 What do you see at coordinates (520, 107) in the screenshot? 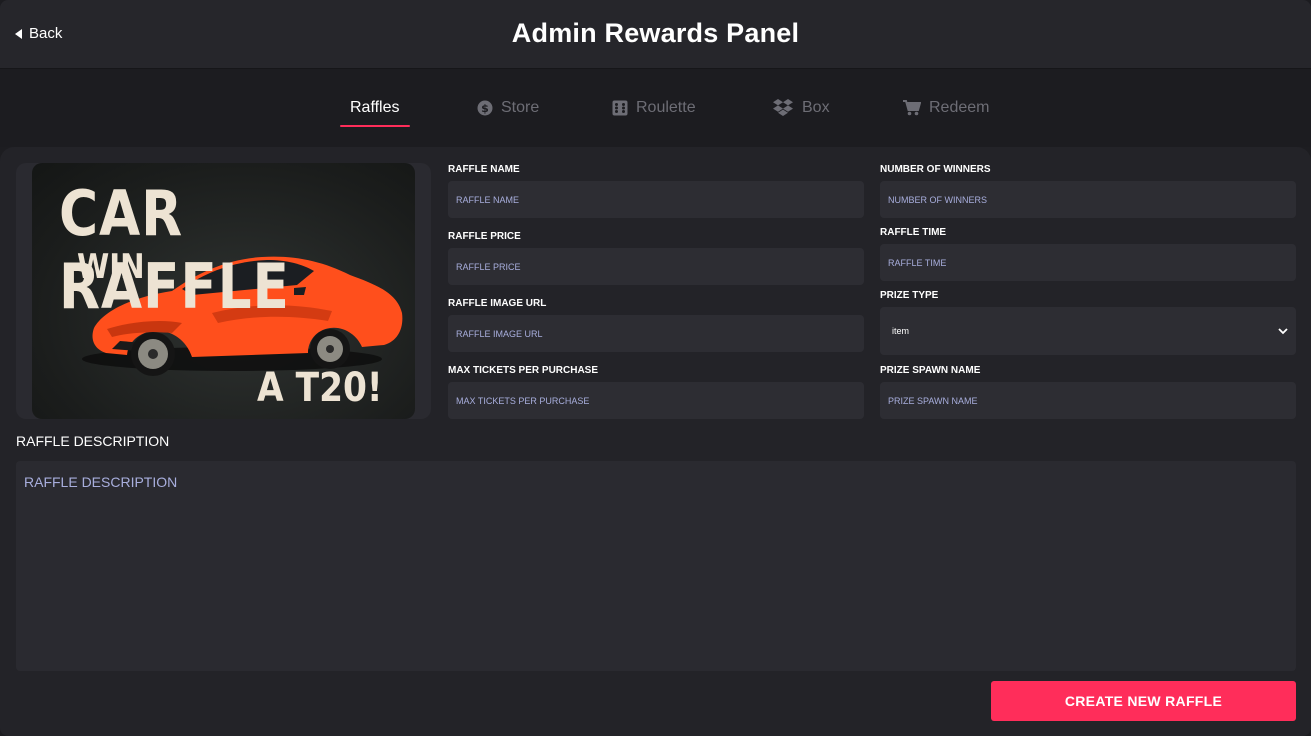
I see `tab-store-label: Store` at bounding box center [520, 107].